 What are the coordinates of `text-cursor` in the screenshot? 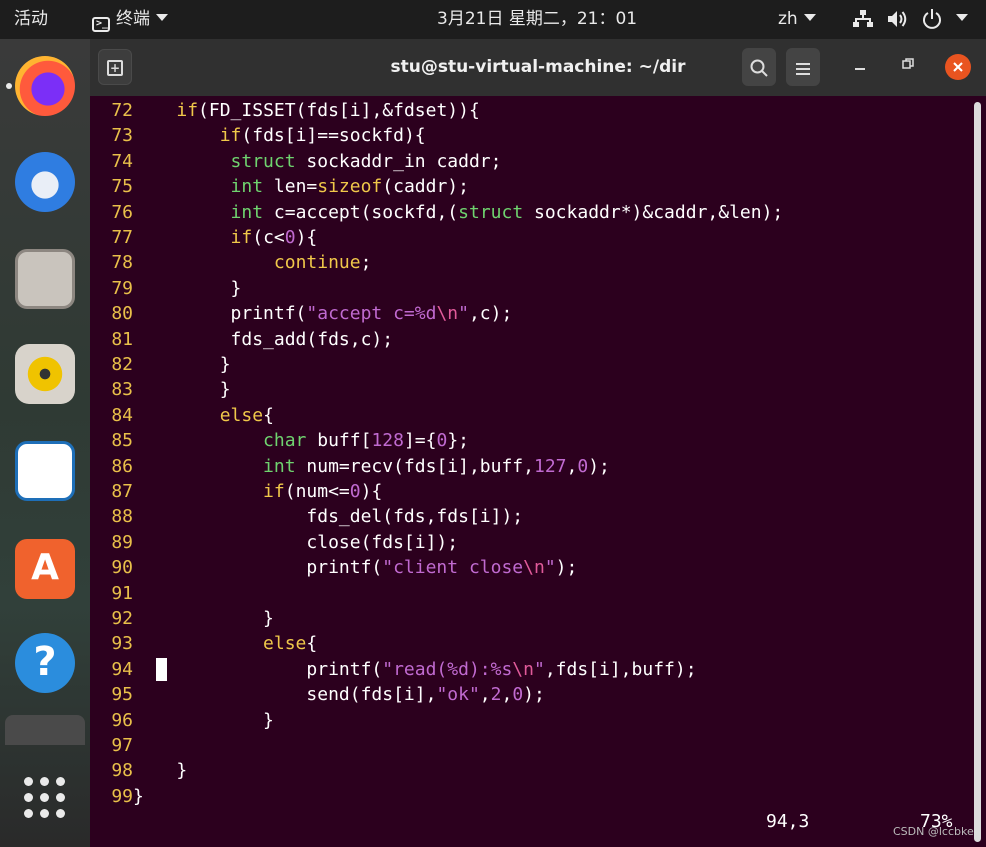 It's located at (161, 669).